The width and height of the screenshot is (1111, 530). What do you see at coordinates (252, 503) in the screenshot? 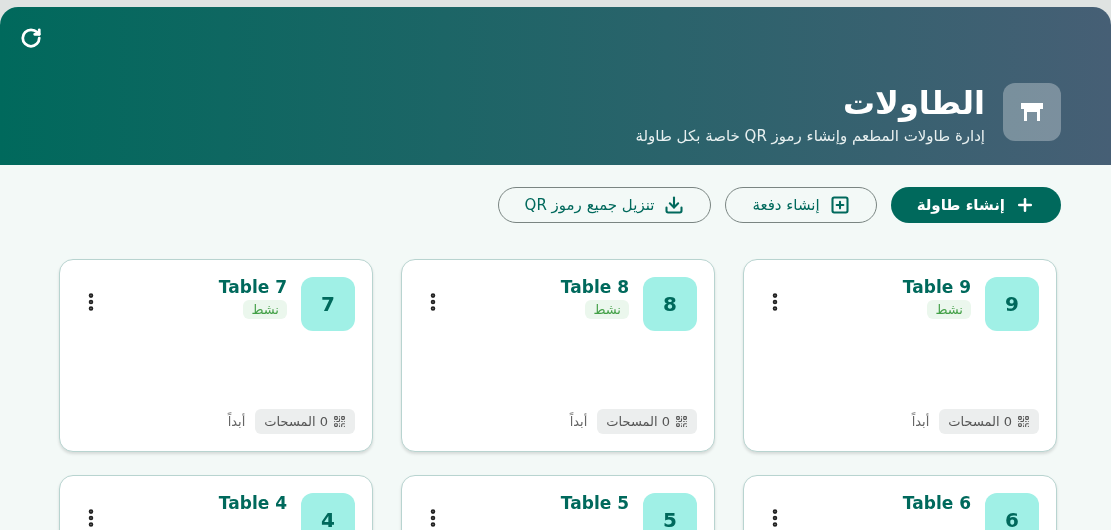
I see `table-name: Table 4` at bounding box center [252, 503].